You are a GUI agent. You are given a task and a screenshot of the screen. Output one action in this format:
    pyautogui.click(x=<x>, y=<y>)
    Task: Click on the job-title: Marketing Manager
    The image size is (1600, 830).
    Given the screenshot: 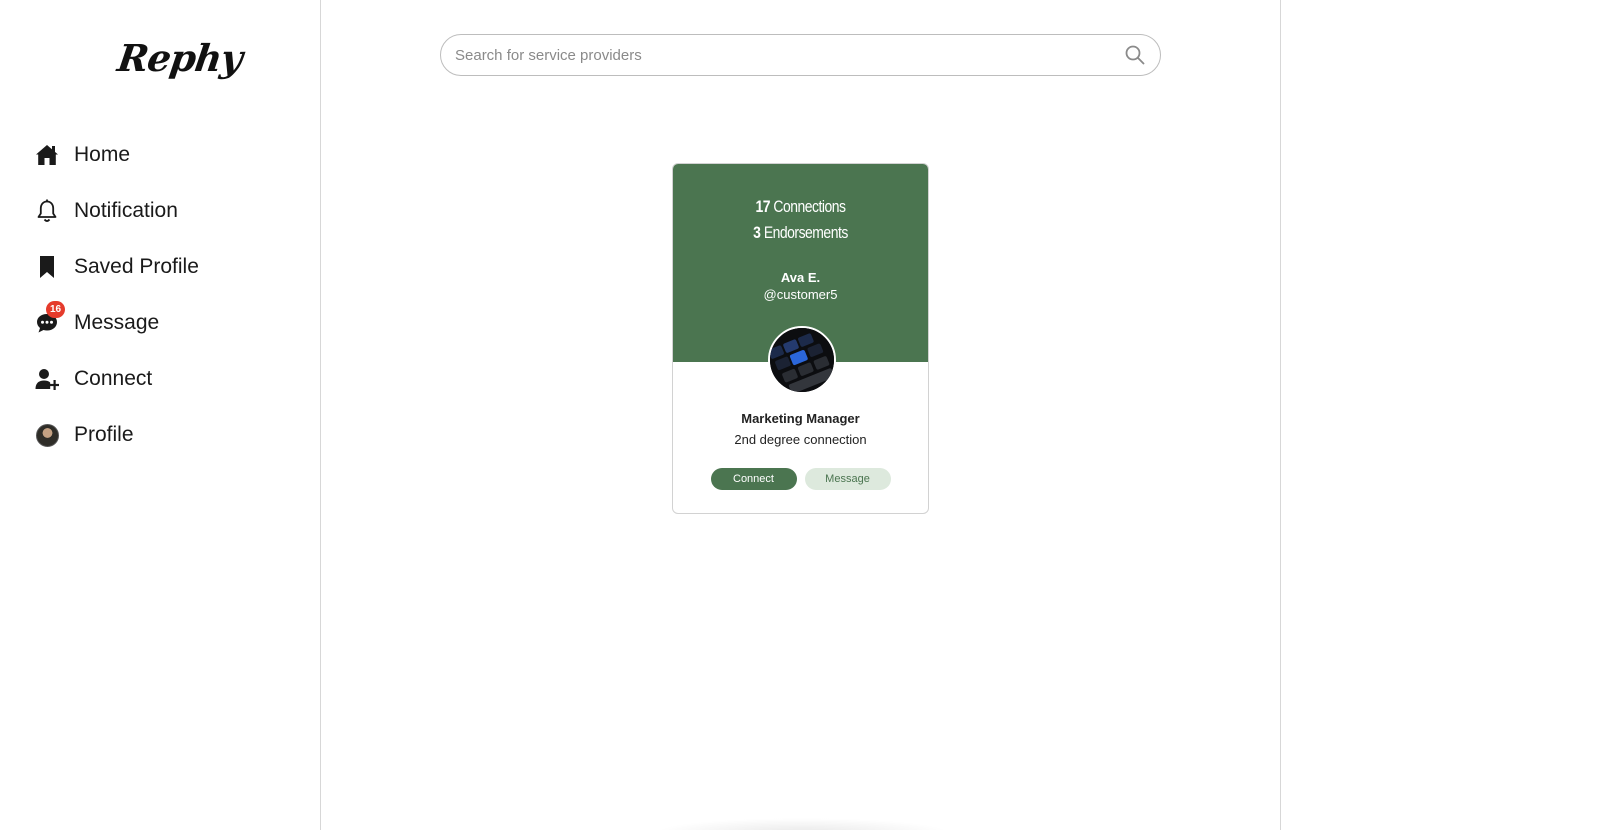 What is the action you would take?
    pyautogui.click(x=800, y=418)
    